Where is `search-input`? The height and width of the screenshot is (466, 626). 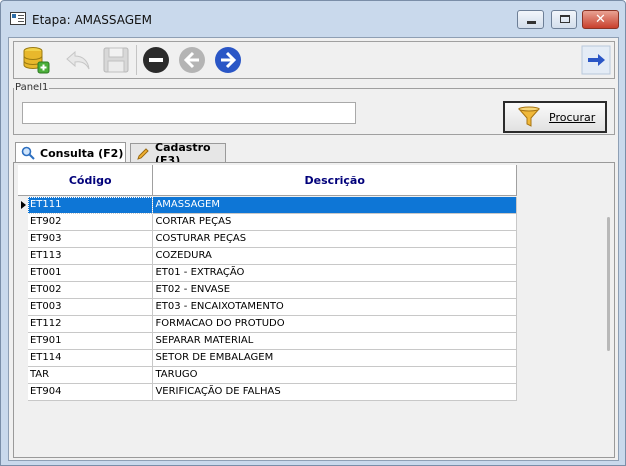
search-input is located at coordinates (189, 113).